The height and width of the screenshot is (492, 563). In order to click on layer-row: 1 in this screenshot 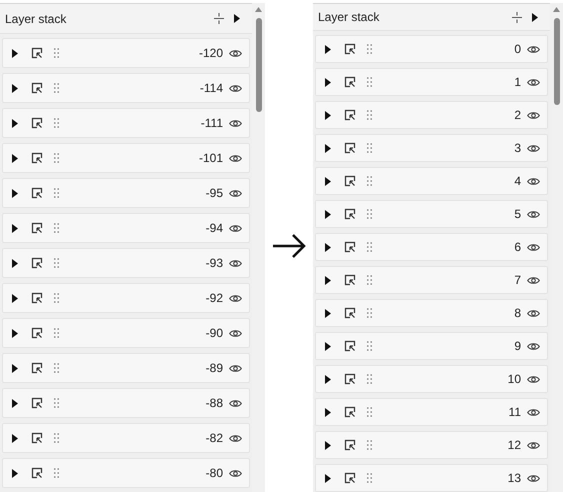, I will do `click(431, 82)`.